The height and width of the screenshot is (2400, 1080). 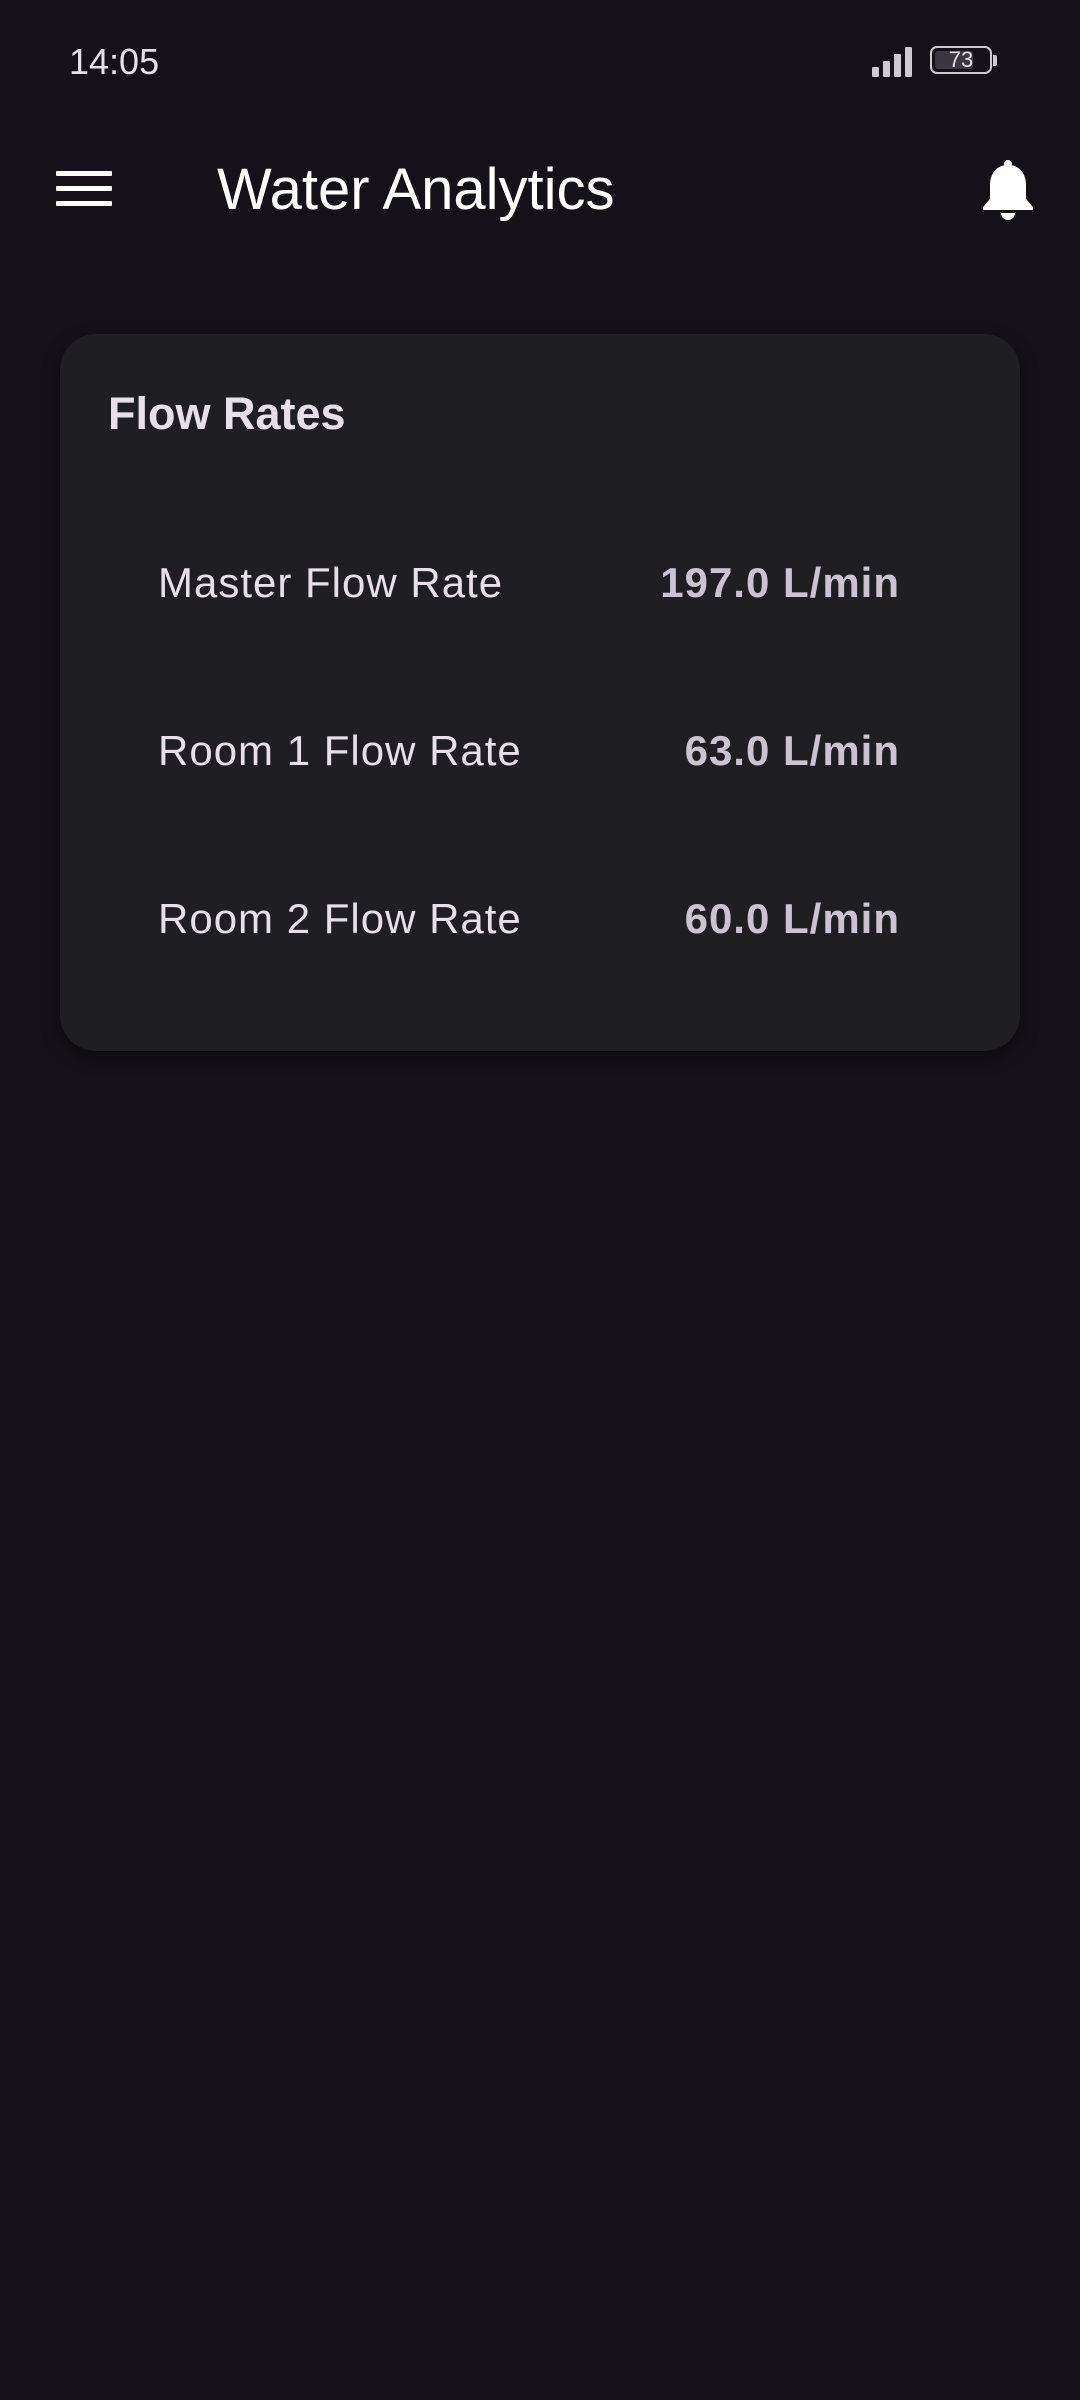 I want to click on app-bar: Water Analytics, so click(x=540, y=190).